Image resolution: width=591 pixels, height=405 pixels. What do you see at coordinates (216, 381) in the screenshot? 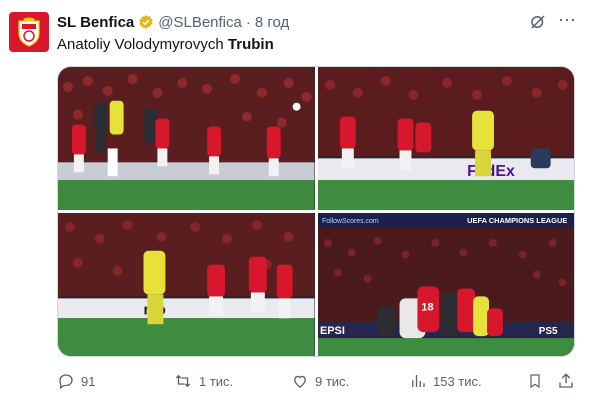
I see `repost-count: 1 тис.` at bounding box center [216, 381].